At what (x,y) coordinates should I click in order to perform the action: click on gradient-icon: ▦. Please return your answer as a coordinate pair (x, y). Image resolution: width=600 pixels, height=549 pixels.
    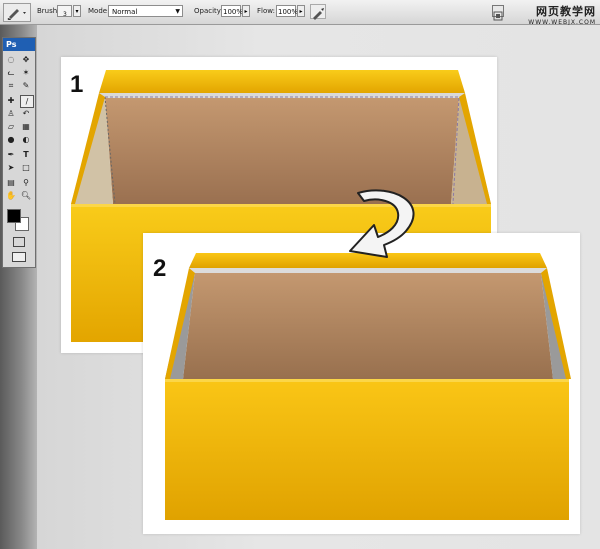
    Looking at the image, I should click on (26, 126).